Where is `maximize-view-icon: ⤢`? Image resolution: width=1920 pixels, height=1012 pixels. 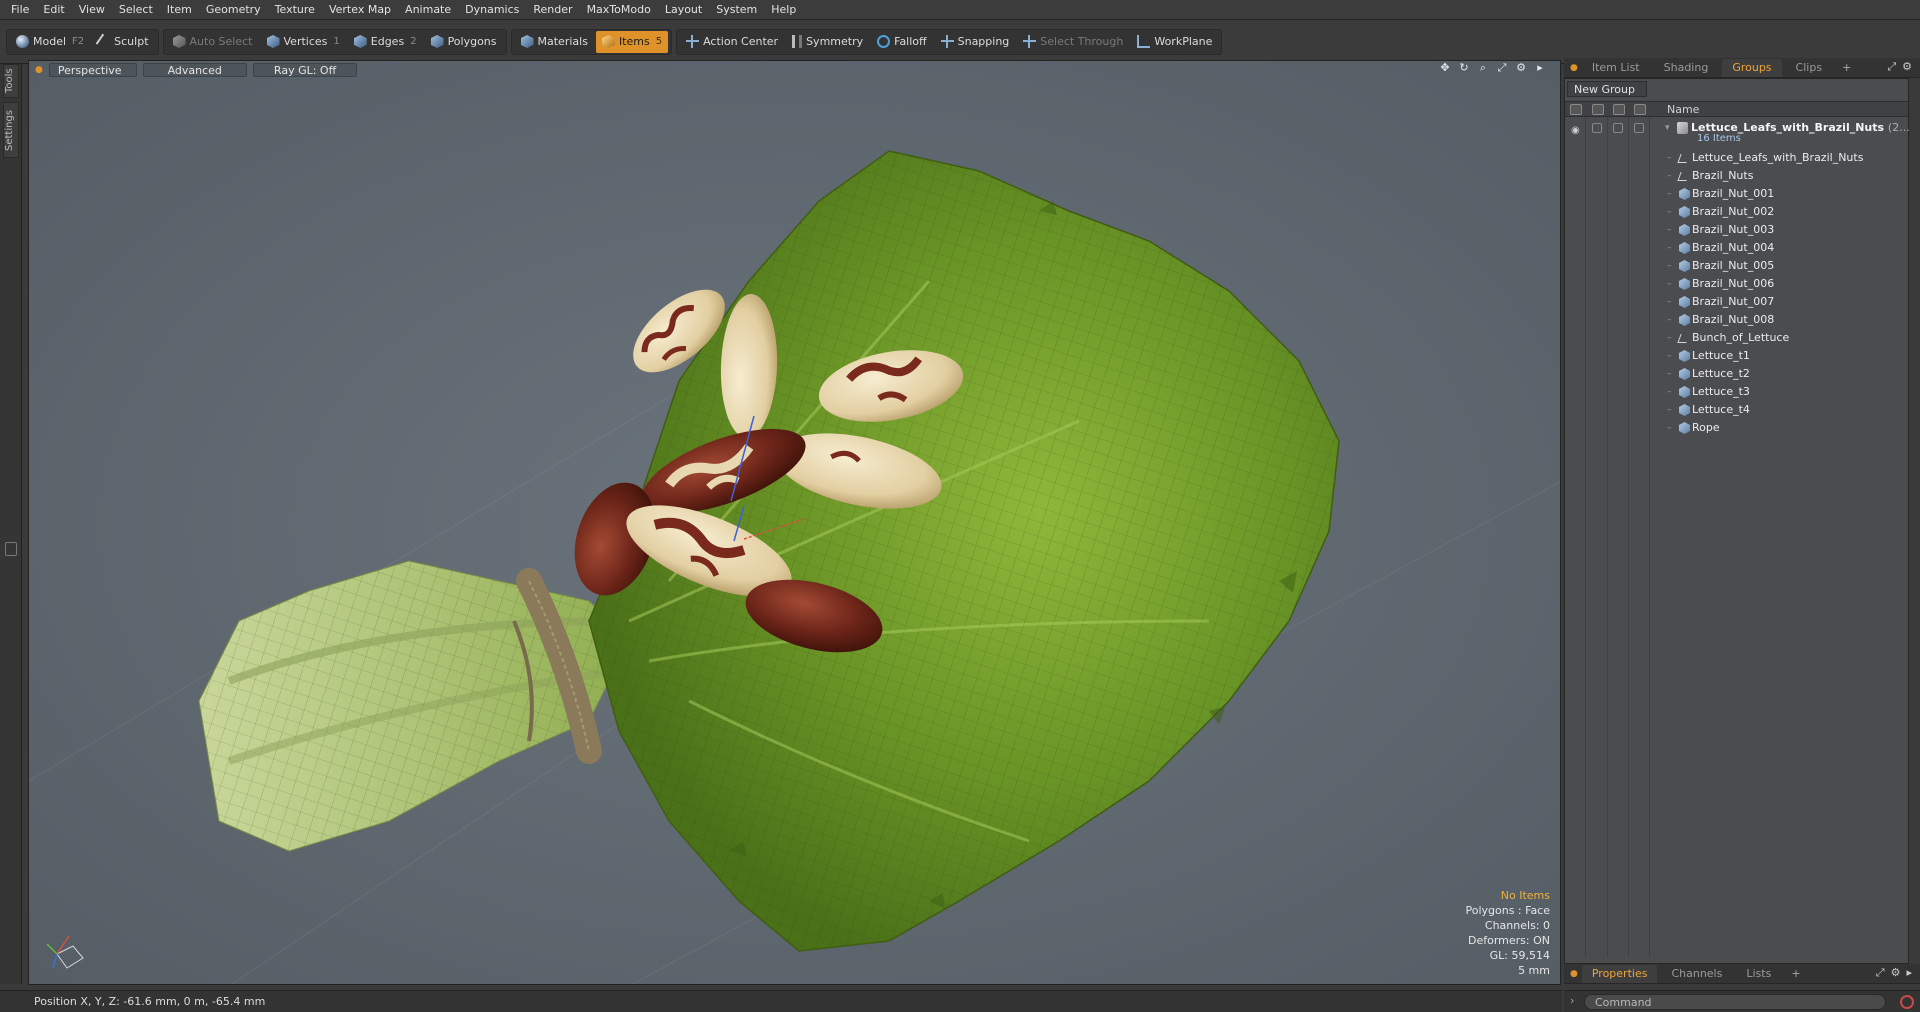
maximize-view-icon: ⤢ is located at coordinates (1502, 68).